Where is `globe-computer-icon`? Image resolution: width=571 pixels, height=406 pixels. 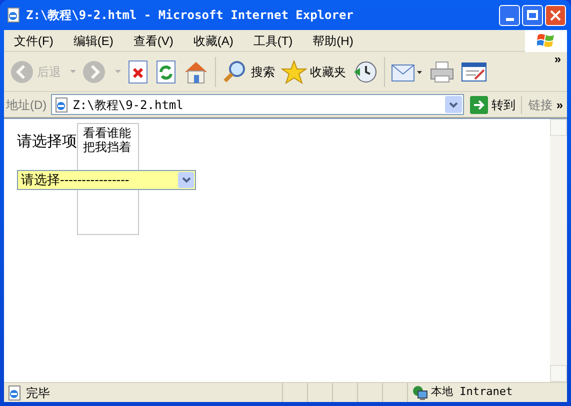 globe-computer-icon is located at coordinates (420, 392).